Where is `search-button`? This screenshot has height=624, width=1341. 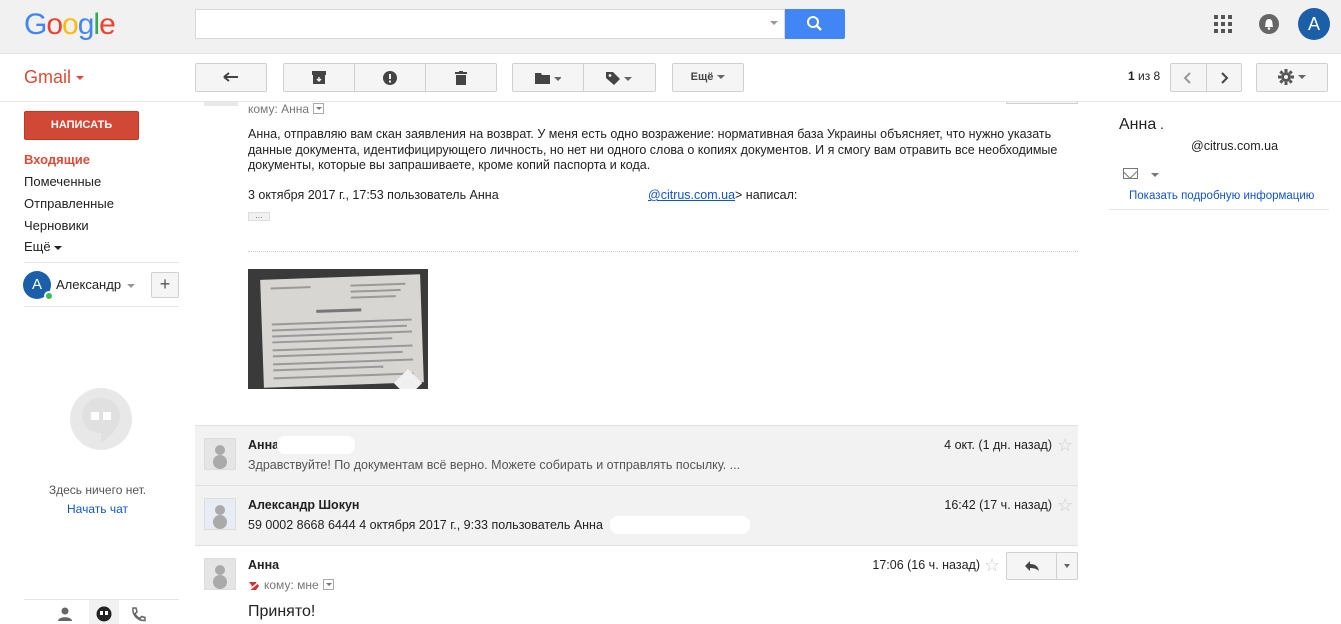 search-button is located at coordinates (815, 24).